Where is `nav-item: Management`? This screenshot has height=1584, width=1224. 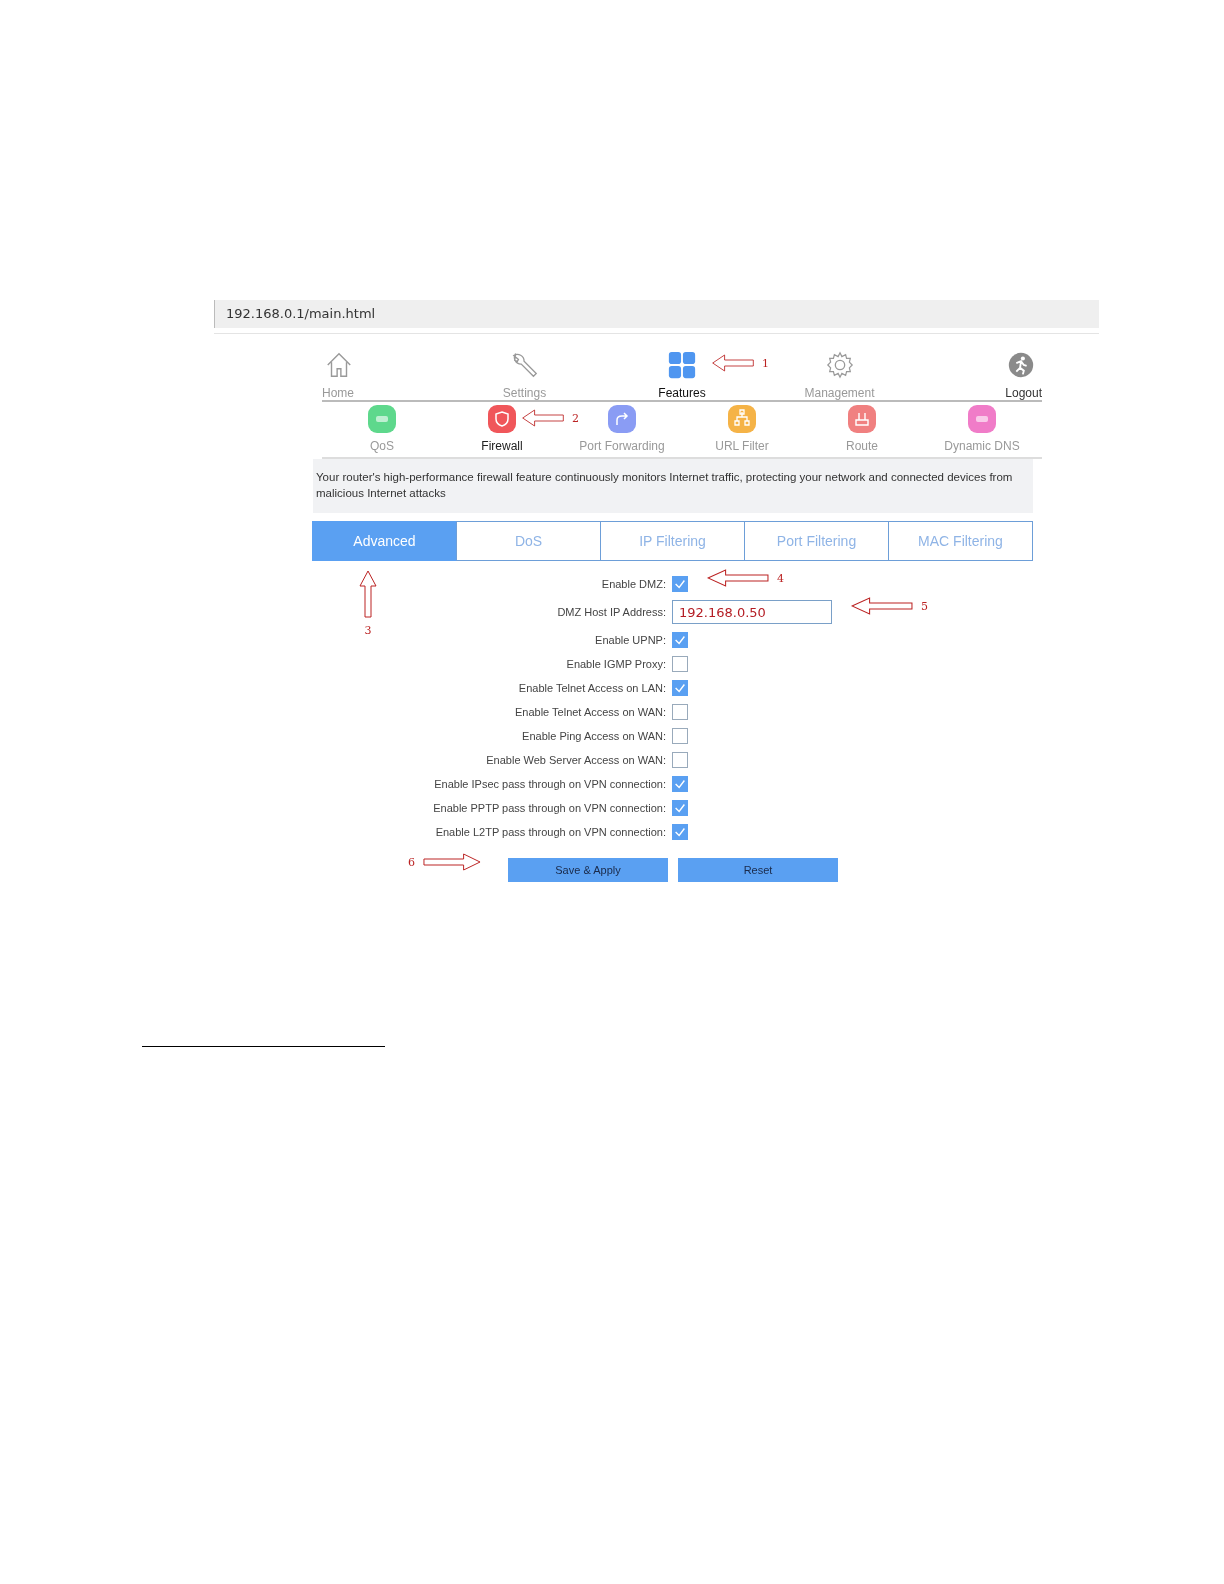
nav-item: Management is located at coordinates (839, 375).